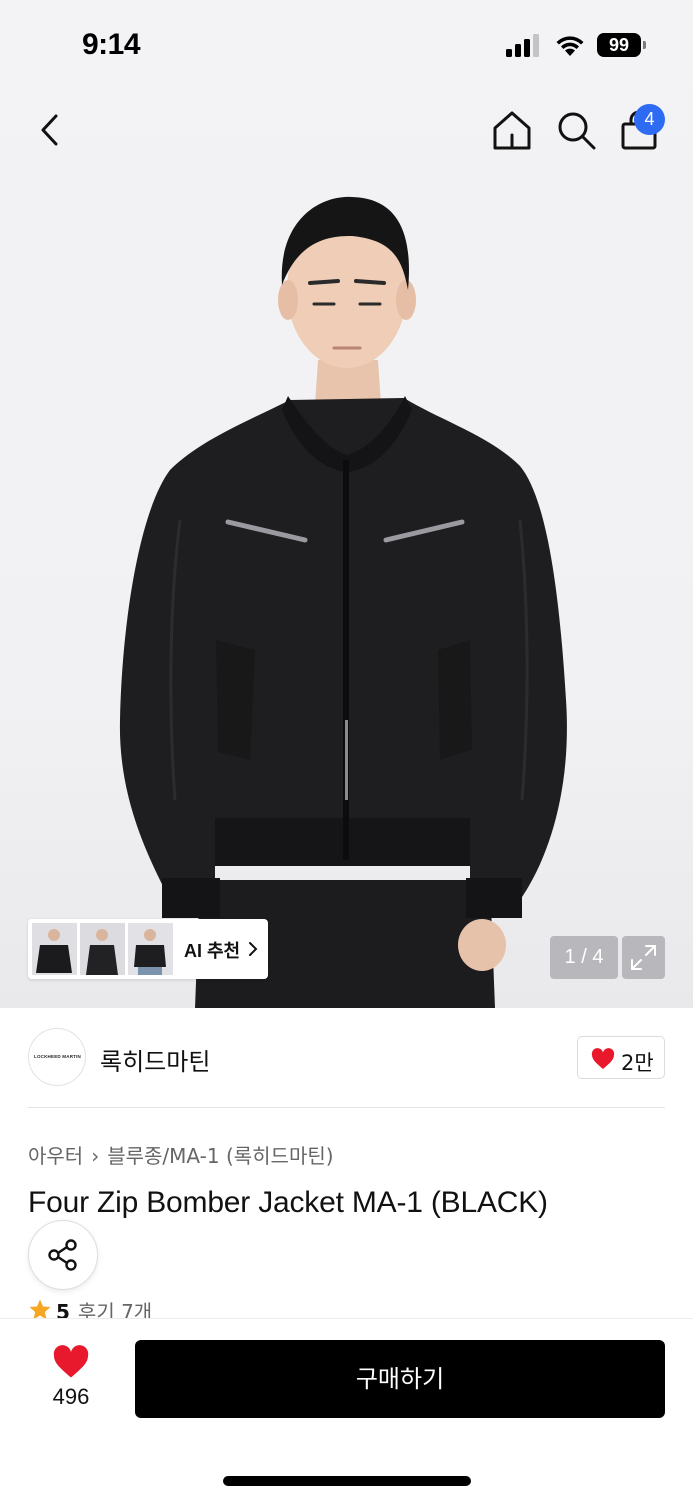 This screenshot has width=693, height=1500. What do you see at coordinates (347, 1481) in the screenshot?
I see `home-indicator` at bounding box center [347, 1481].